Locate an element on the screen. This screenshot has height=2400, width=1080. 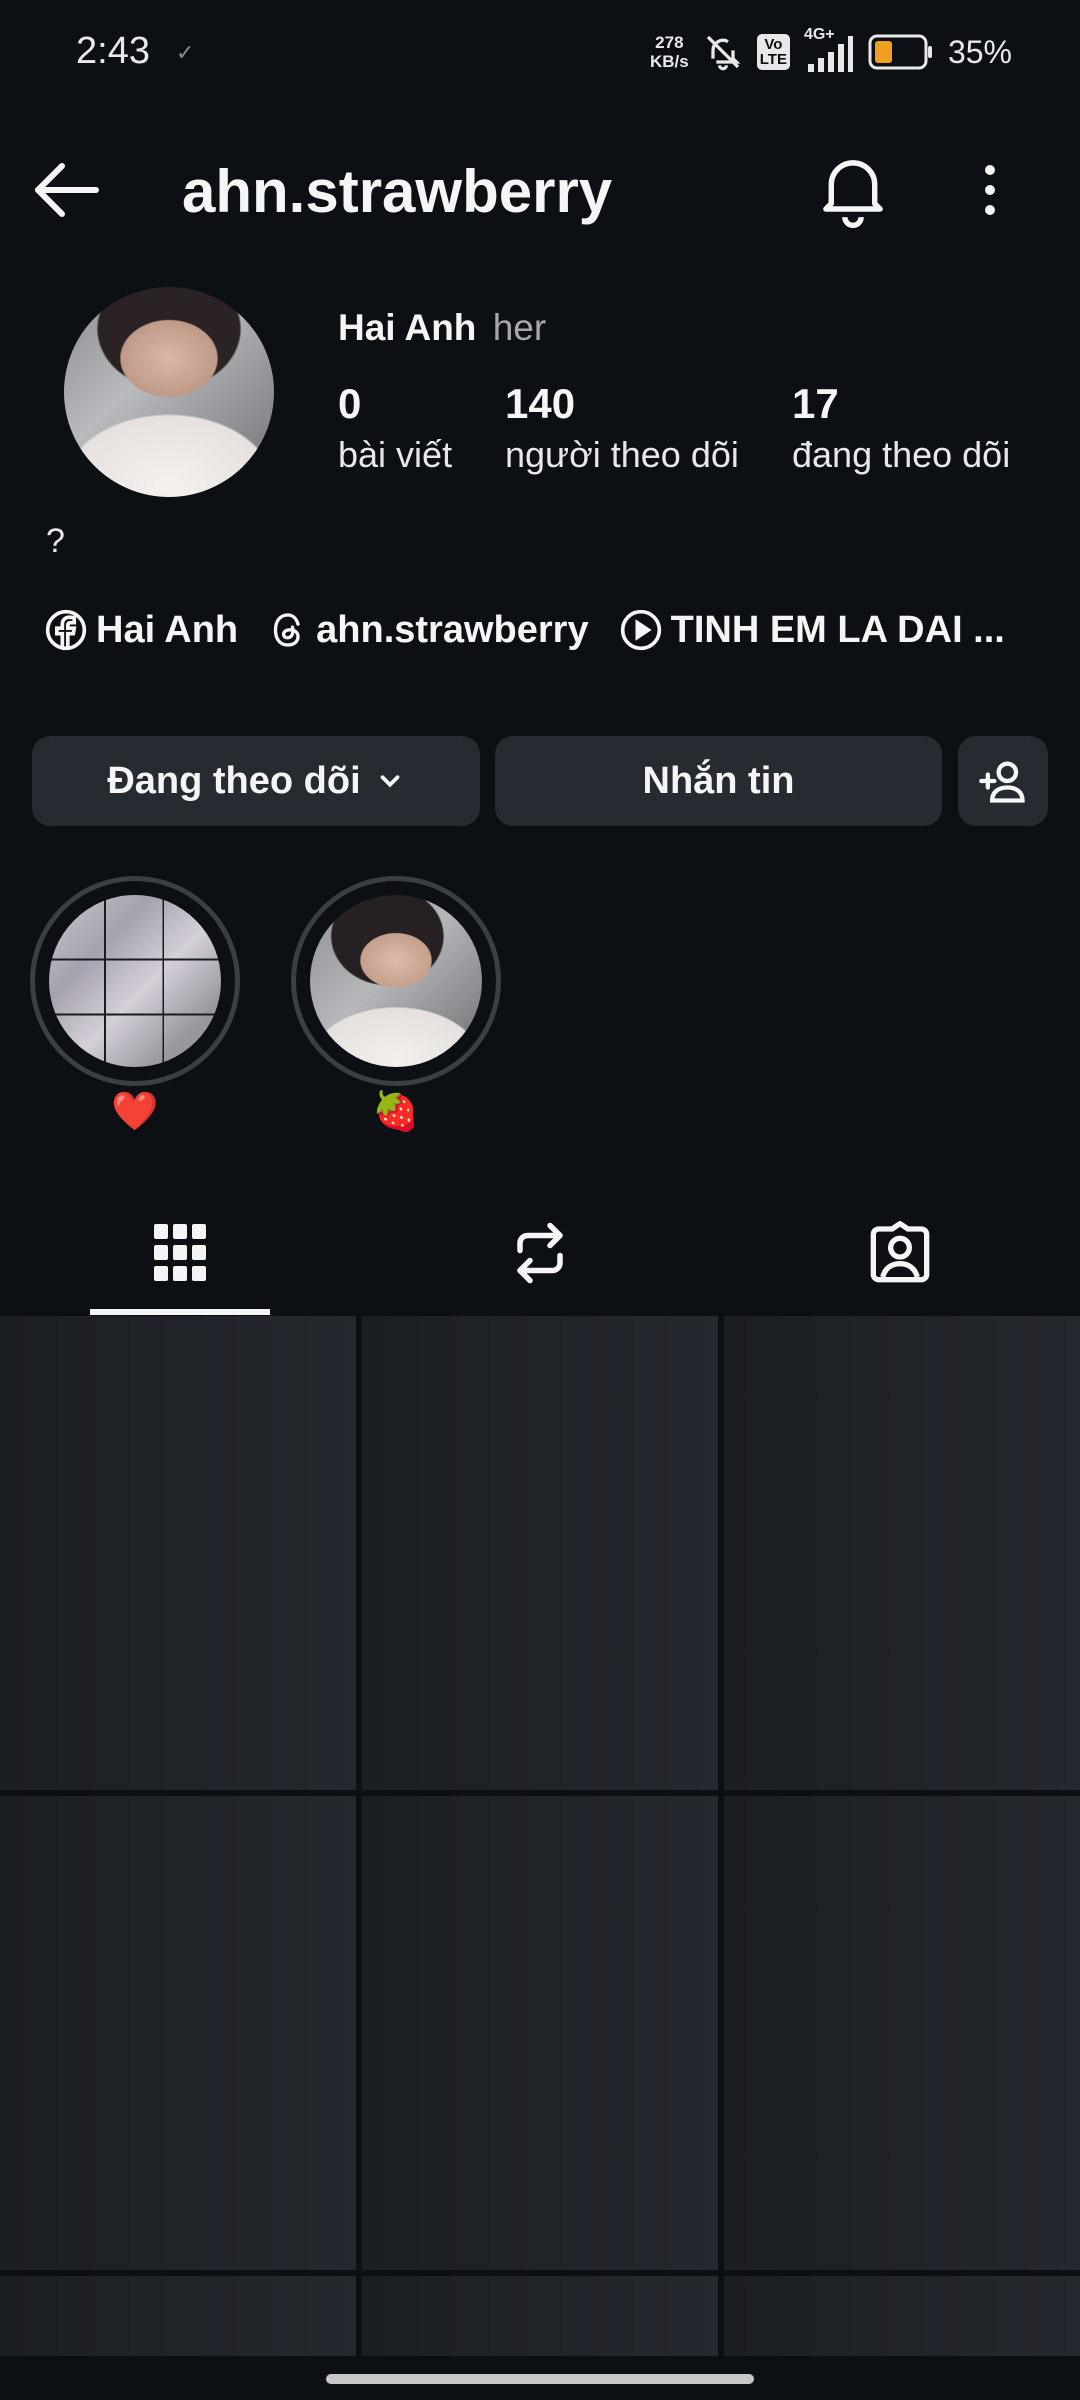
stat-posts: 0 bài viết is located at coordinates (395, 428).